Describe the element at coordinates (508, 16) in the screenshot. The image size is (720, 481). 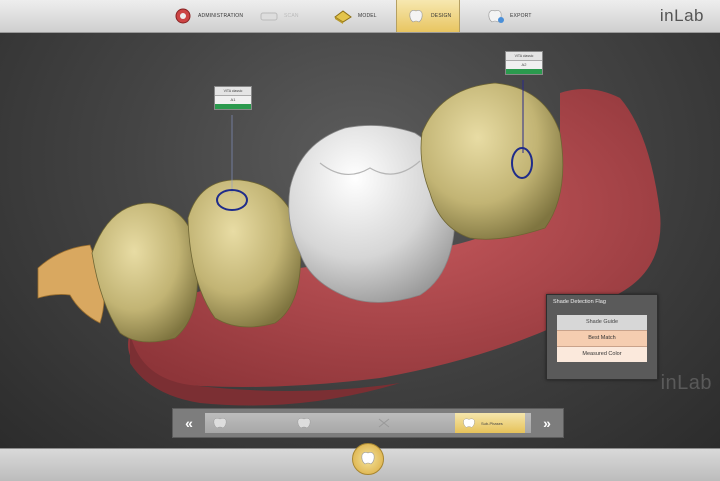
I see `step-export: EXPORT` at that location.